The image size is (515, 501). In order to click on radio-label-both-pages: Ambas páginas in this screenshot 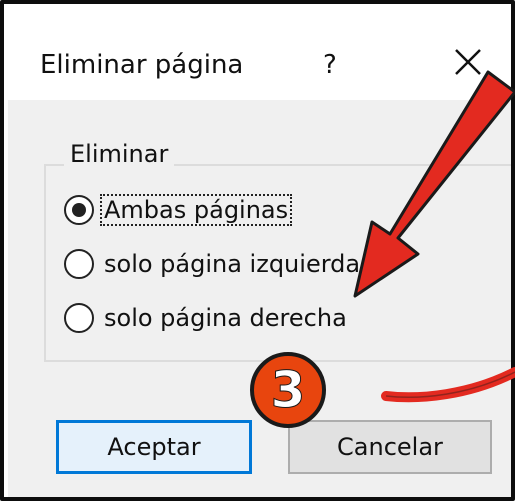, I will do `click(196, 210)`.